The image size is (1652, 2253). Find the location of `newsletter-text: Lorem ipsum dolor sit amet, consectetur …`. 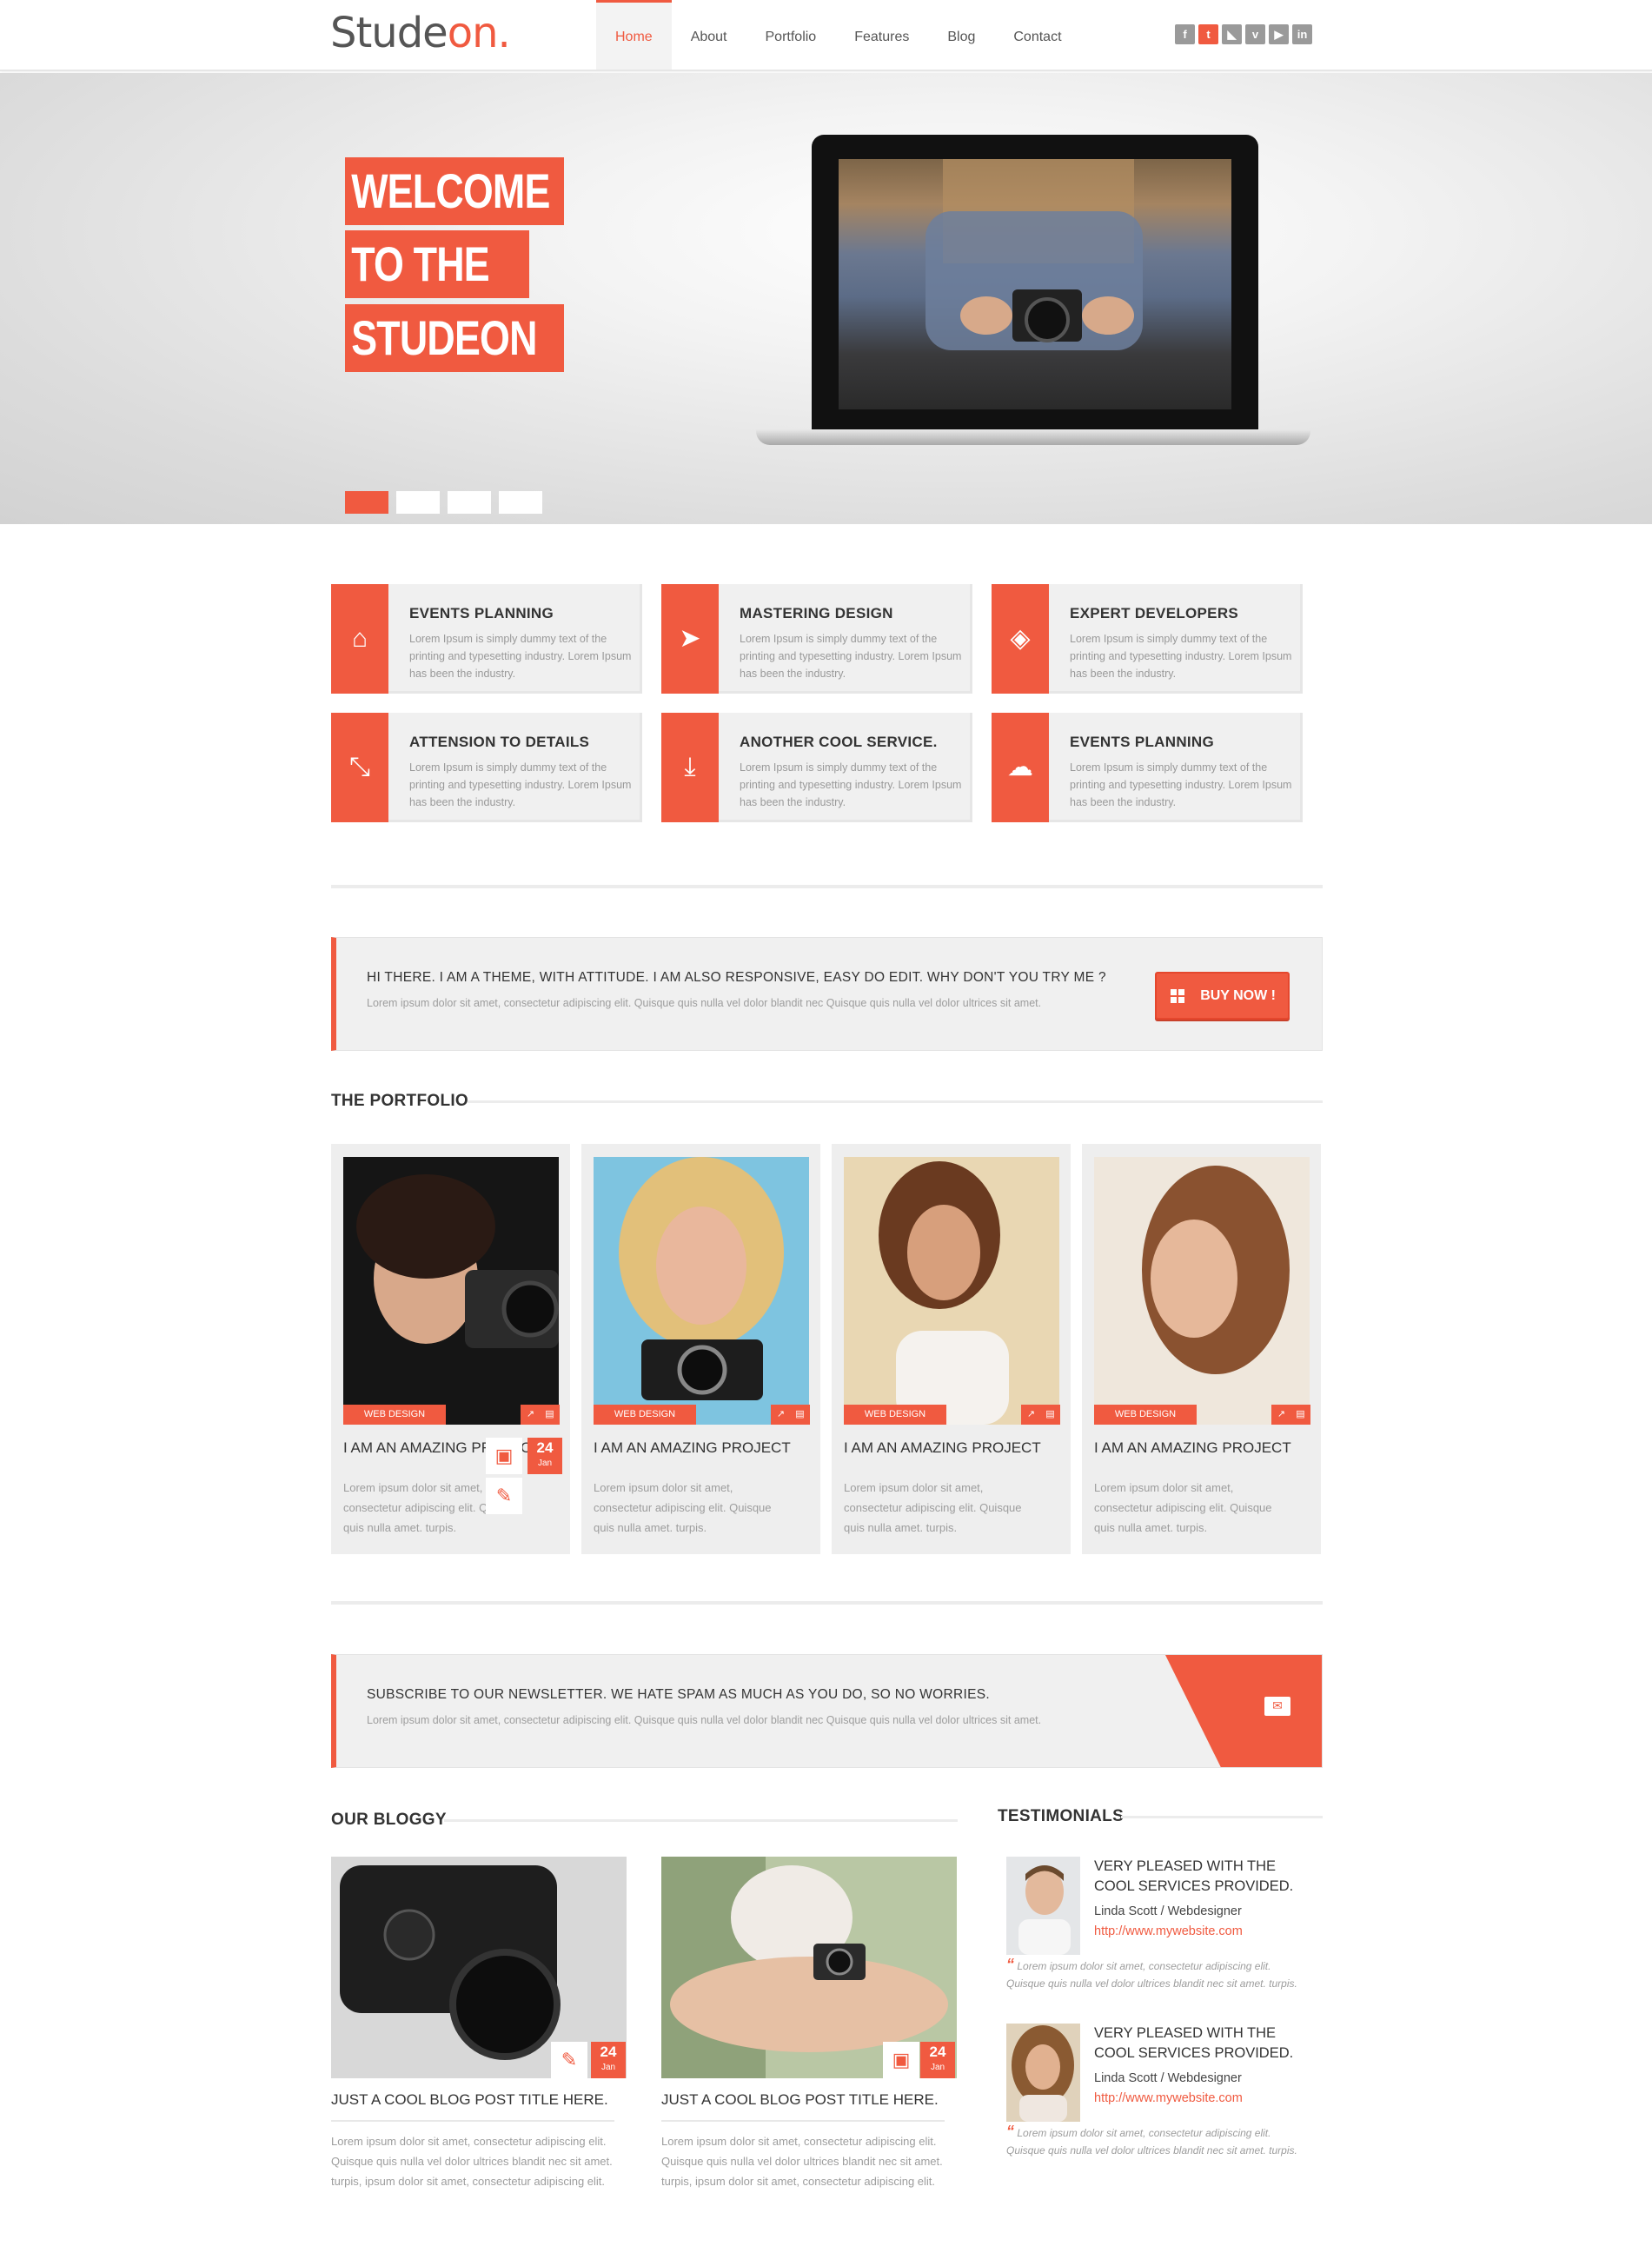

newsletter-text: Lorem ipsum dolor sit amet, consectetur … is located at coordinates (704, 1720).